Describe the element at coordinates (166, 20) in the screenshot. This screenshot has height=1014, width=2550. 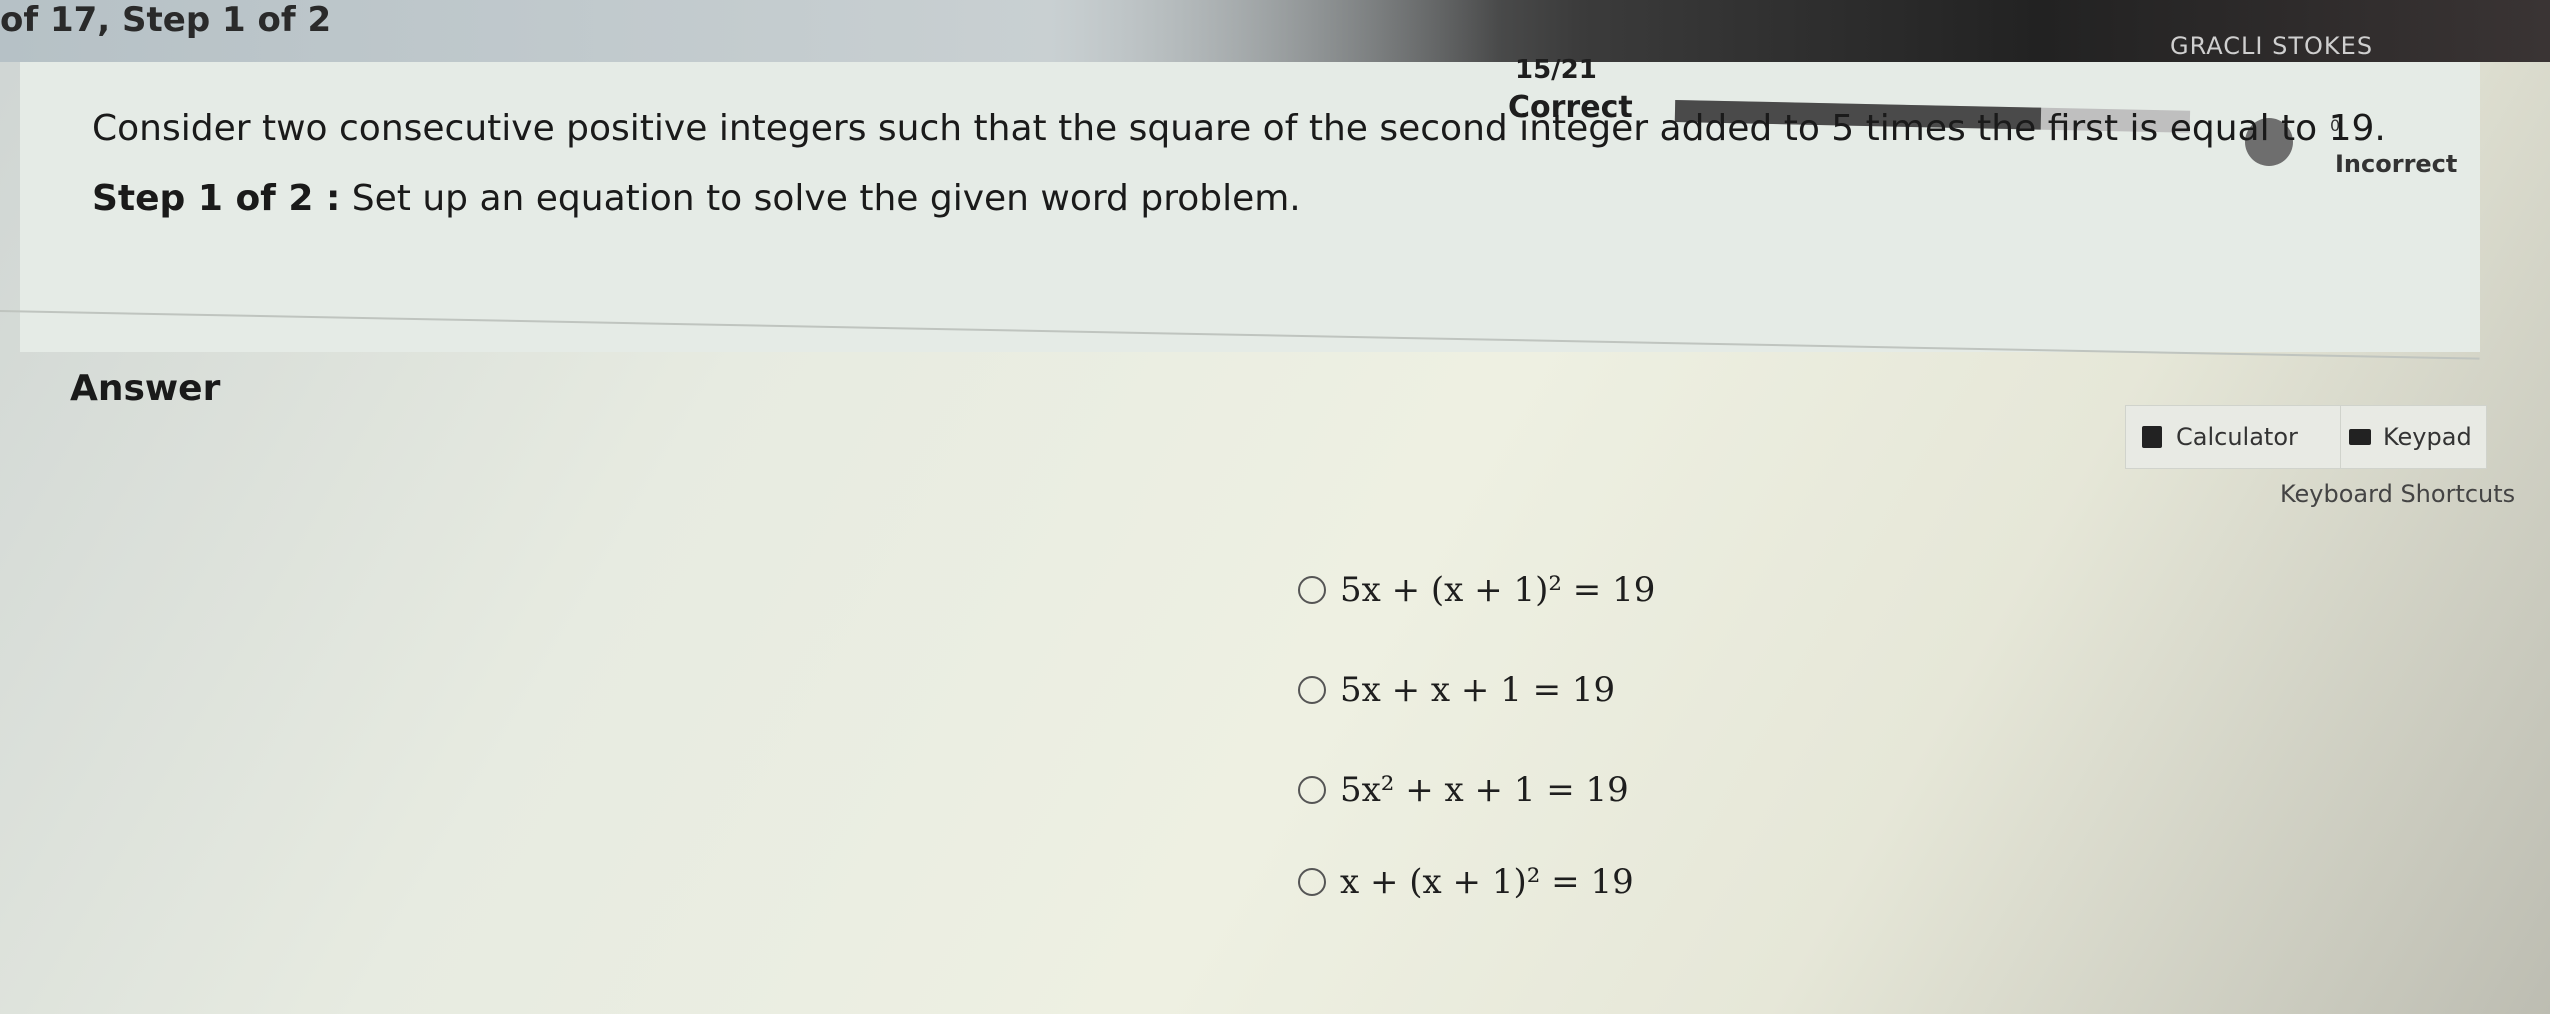
I see `step-indicator: of 17, Step 1 of 2` at that location.